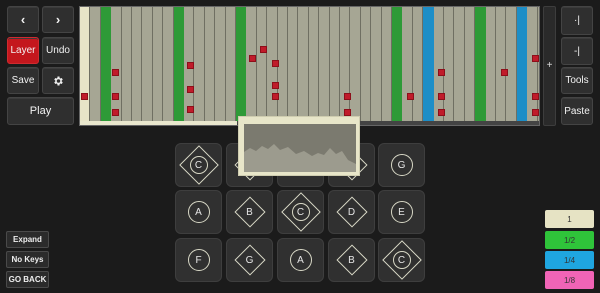  I want to click on tools-button: Tools, so click(577, 80).